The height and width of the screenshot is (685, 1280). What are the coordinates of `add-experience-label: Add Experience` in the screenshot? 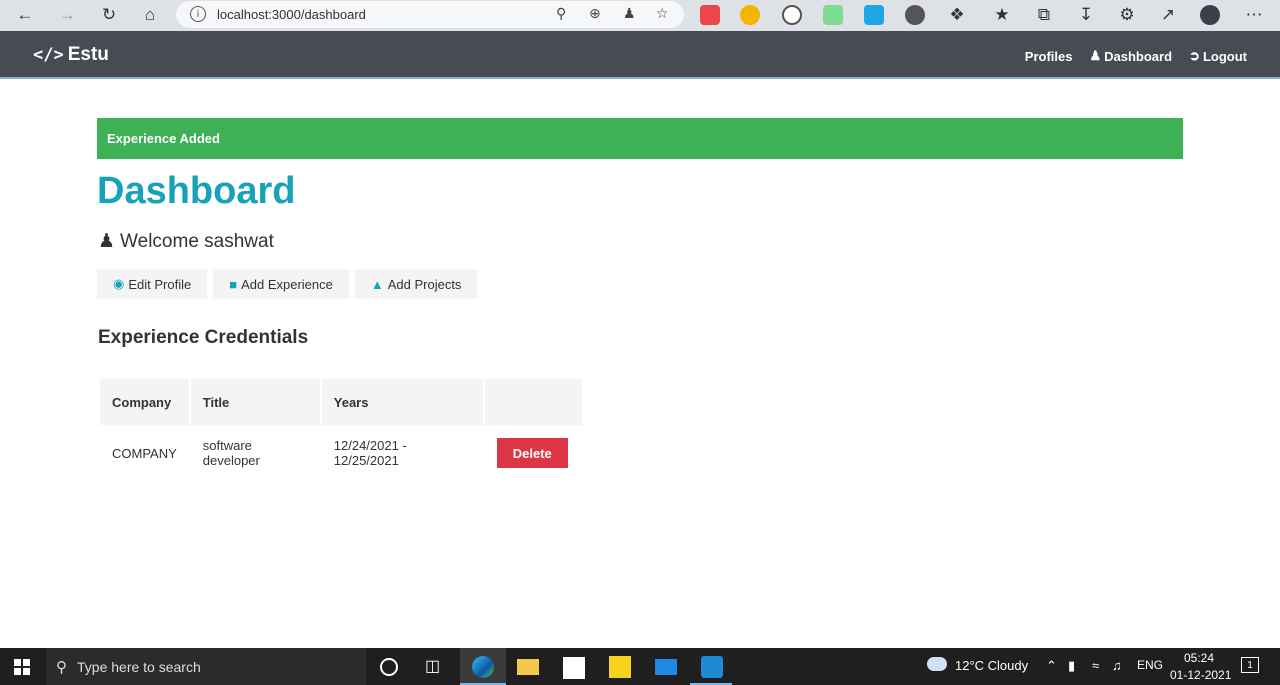 It's located at (287, 284).